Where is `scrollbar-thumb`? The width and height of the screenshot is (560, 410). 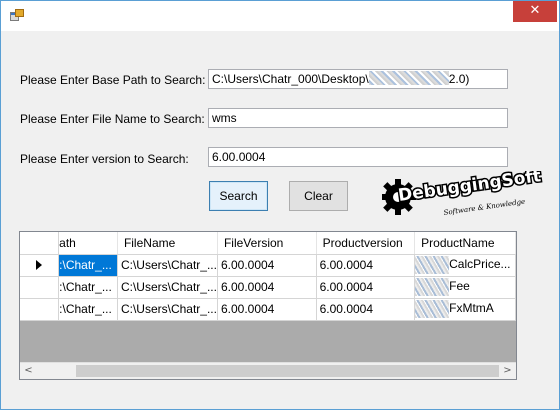
scrollbar-thumb is located at coordinates (287, 371).